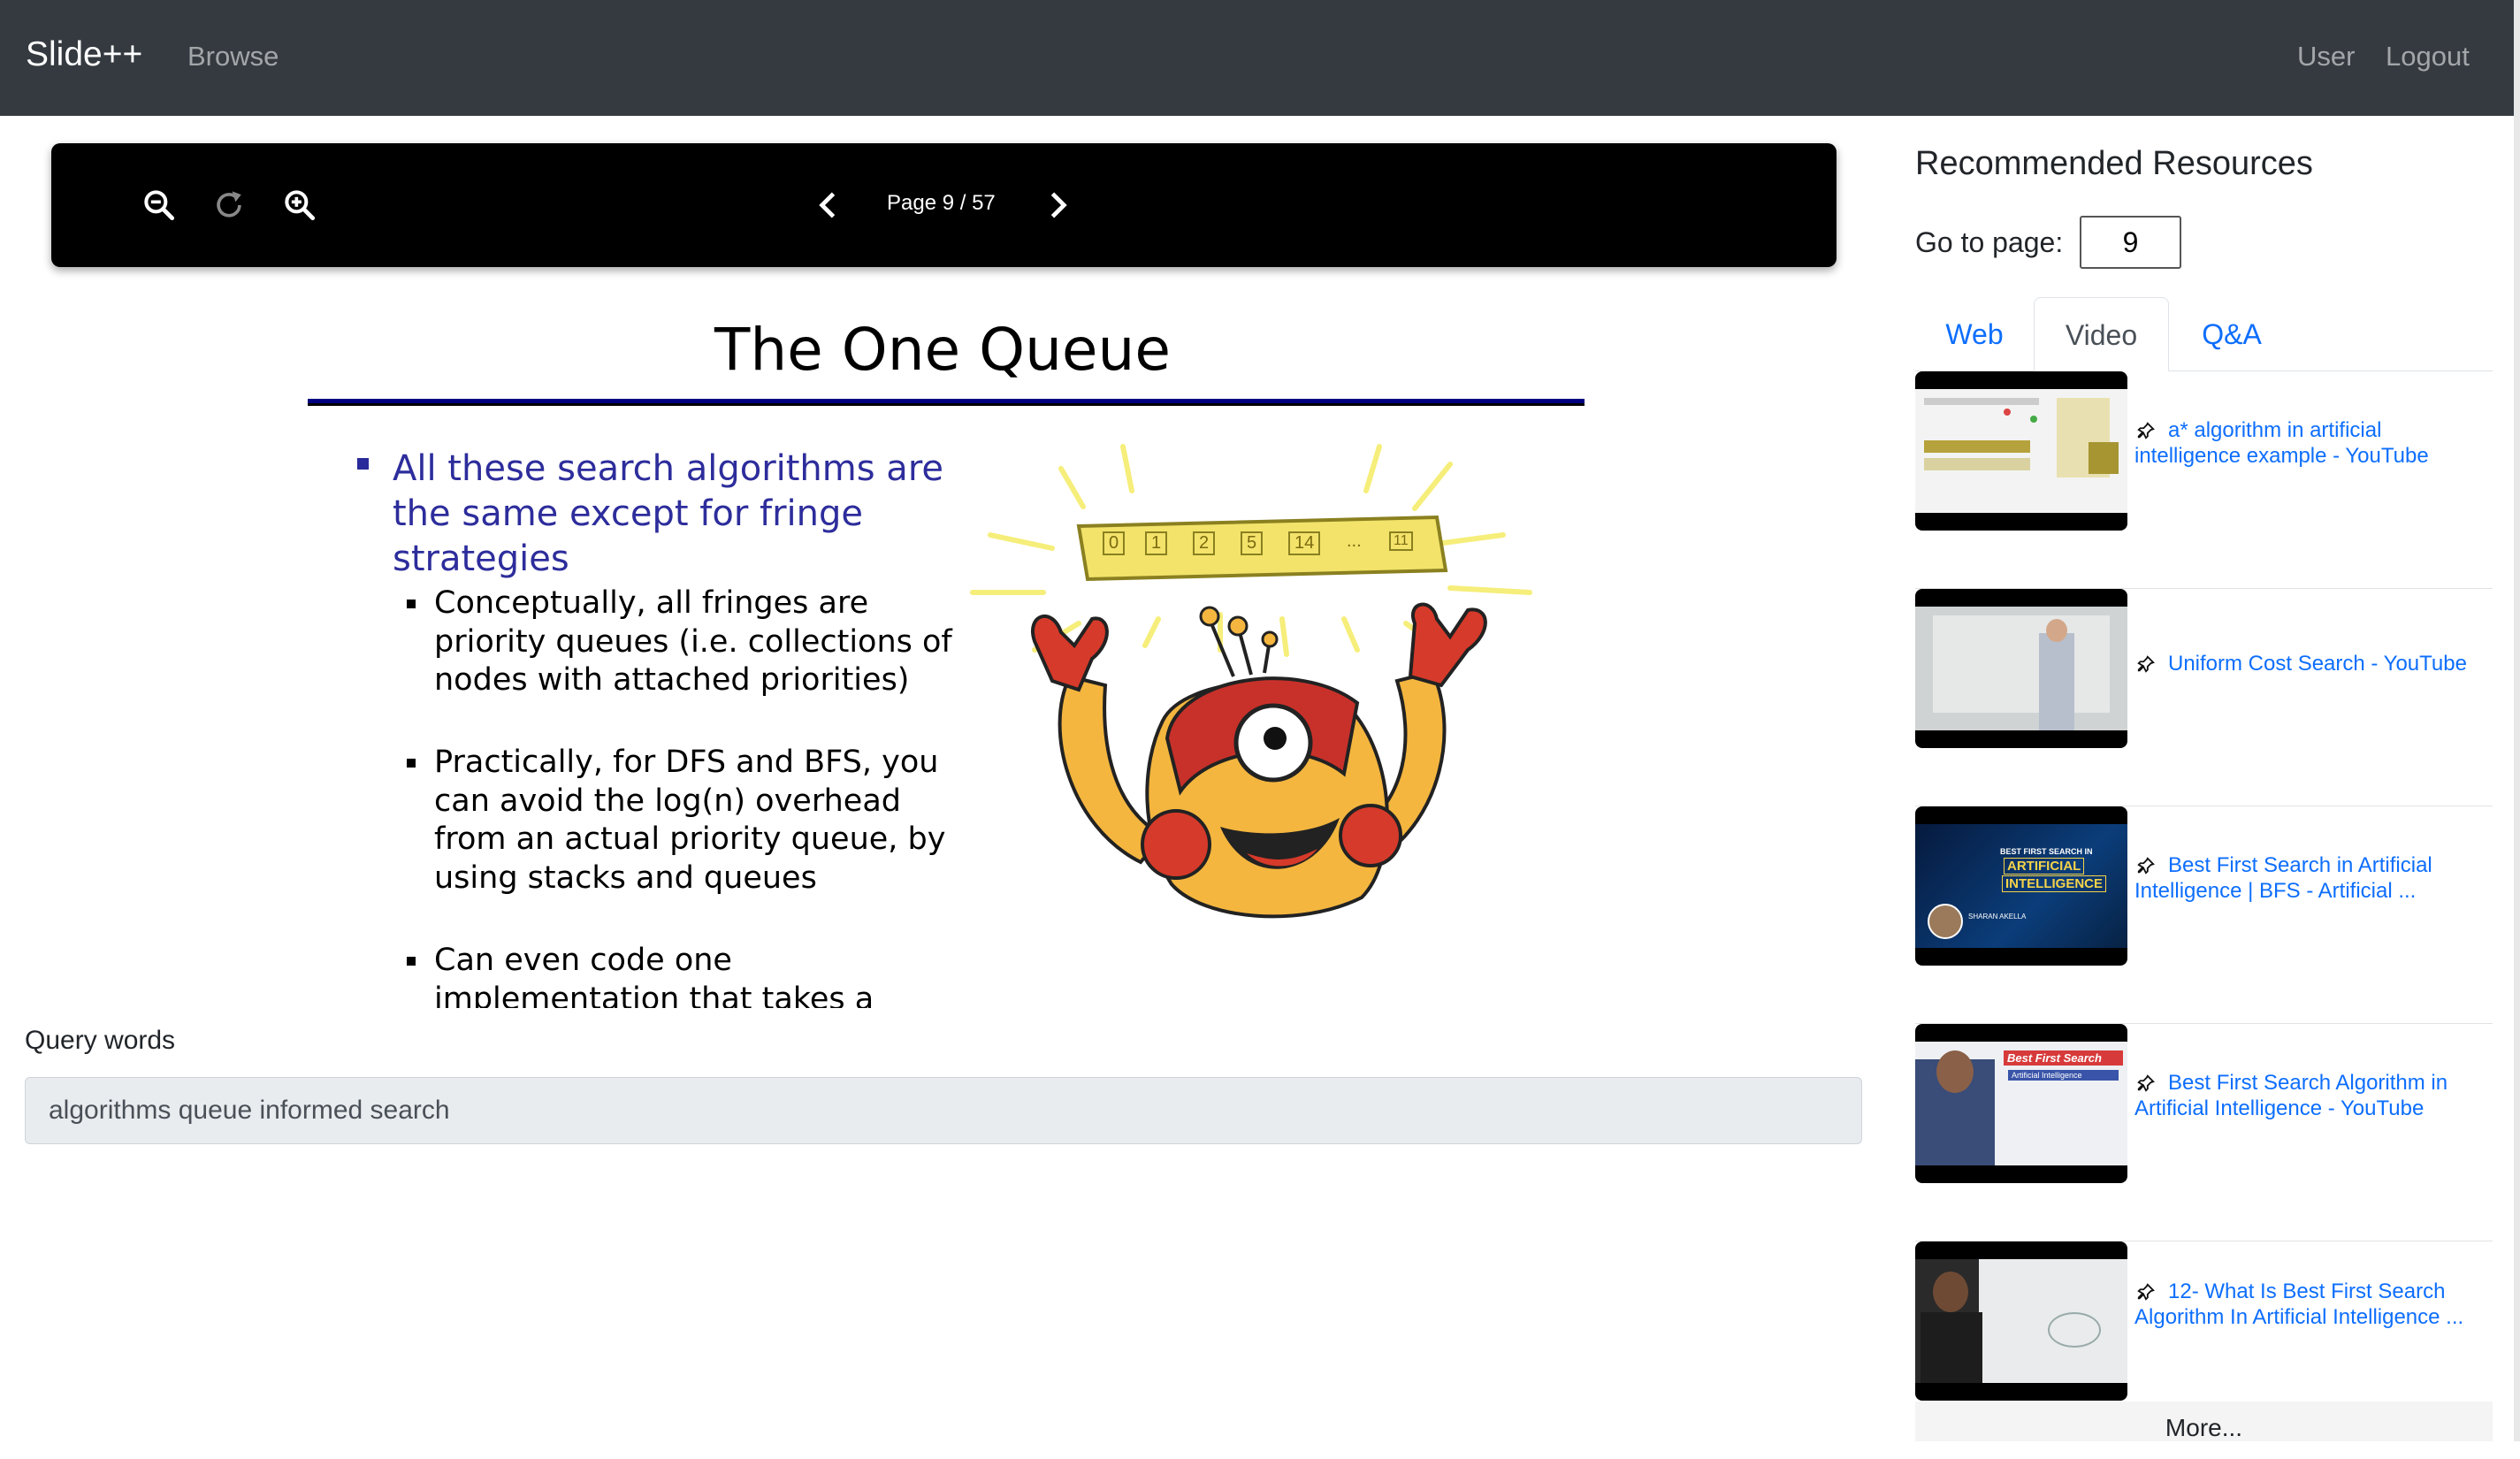  What do you see at coordinates (1259, 761) in the screenshot?
I see `robot-figure` at bounding box center [1259, 761].